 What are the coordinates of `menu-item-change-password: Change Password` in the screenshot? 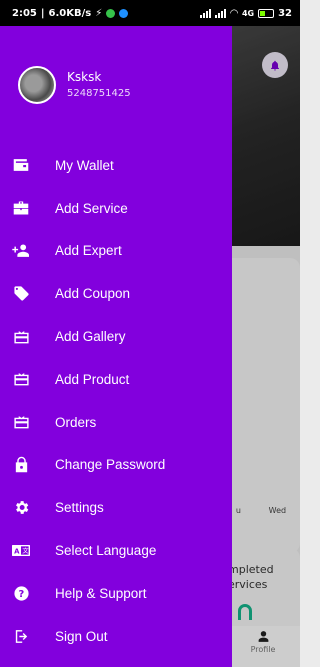 It's located at (116, 465).